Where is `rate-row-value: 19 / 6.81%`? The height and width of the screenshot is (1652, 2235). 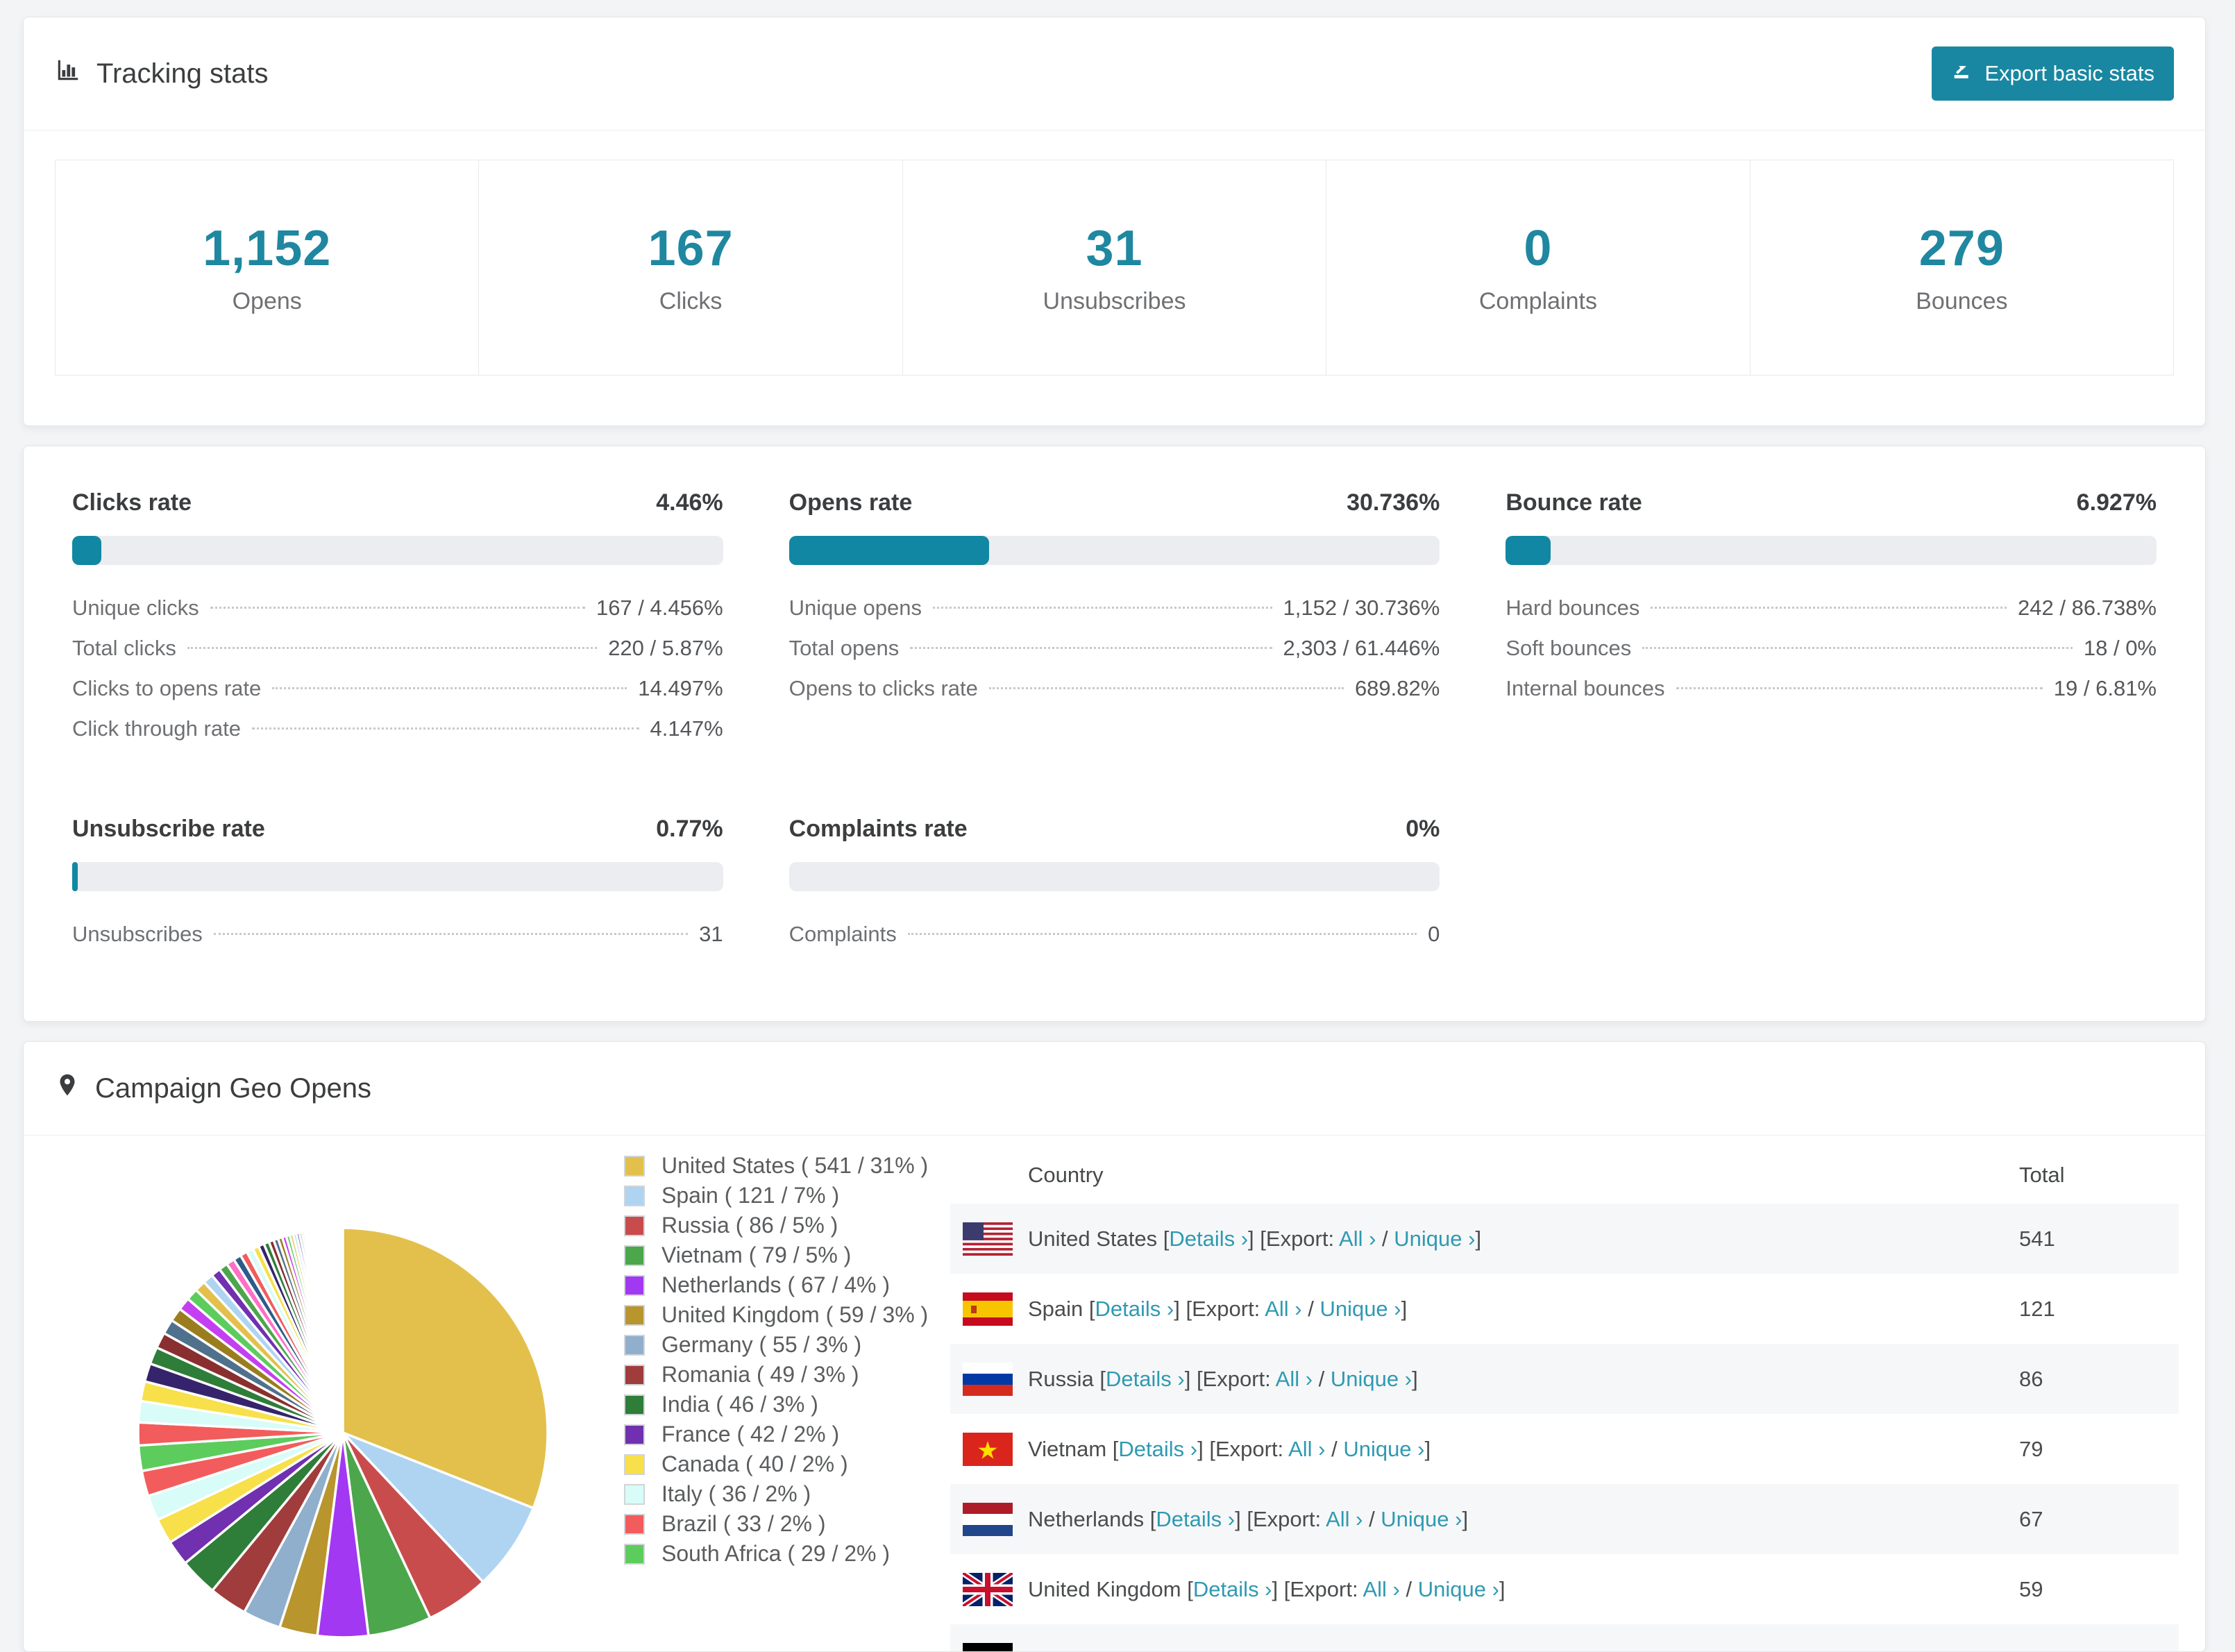 rate-row-value: 19 / 6.81% is located at coordinates (2105, 688).